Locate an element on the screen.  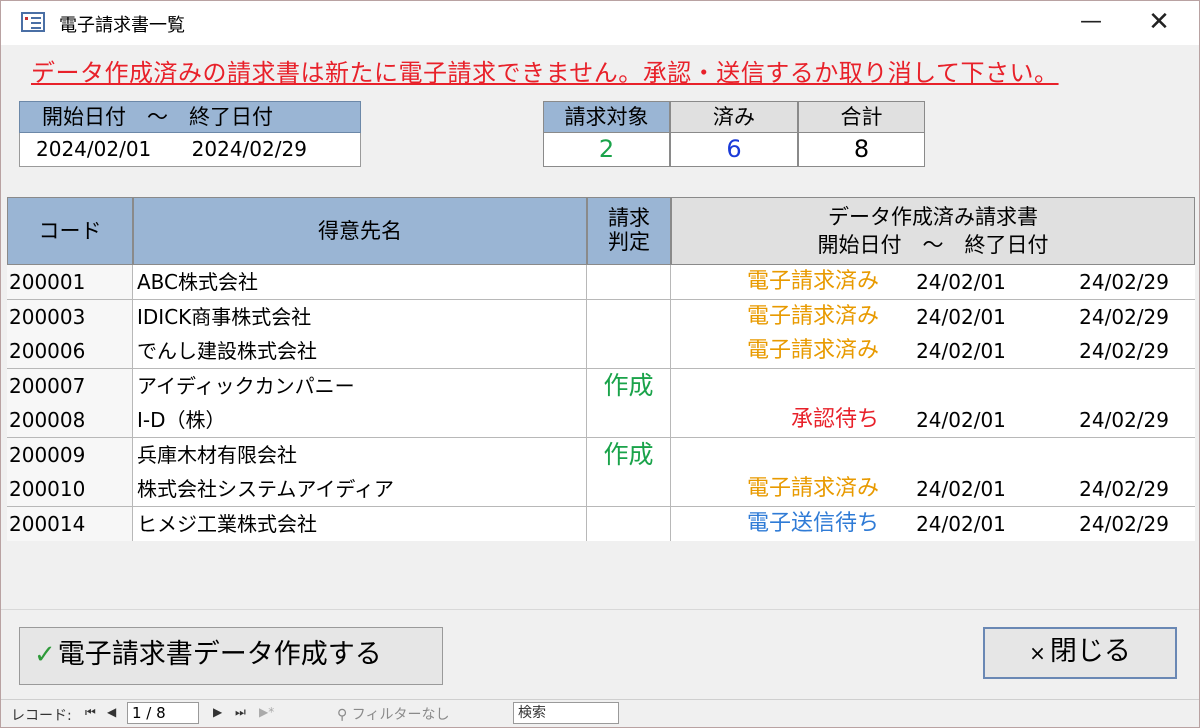
close-button: × 閉じる is located at coordinates (1080, 653).